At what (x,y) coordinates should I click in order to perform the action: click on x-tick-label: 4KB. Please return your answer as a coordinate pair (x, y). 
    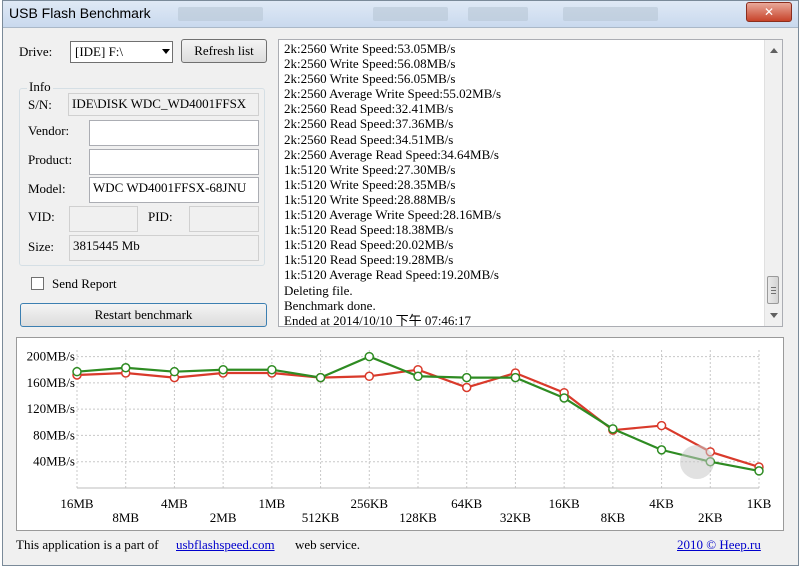
    Looking at the image, I should click on (661, 503).